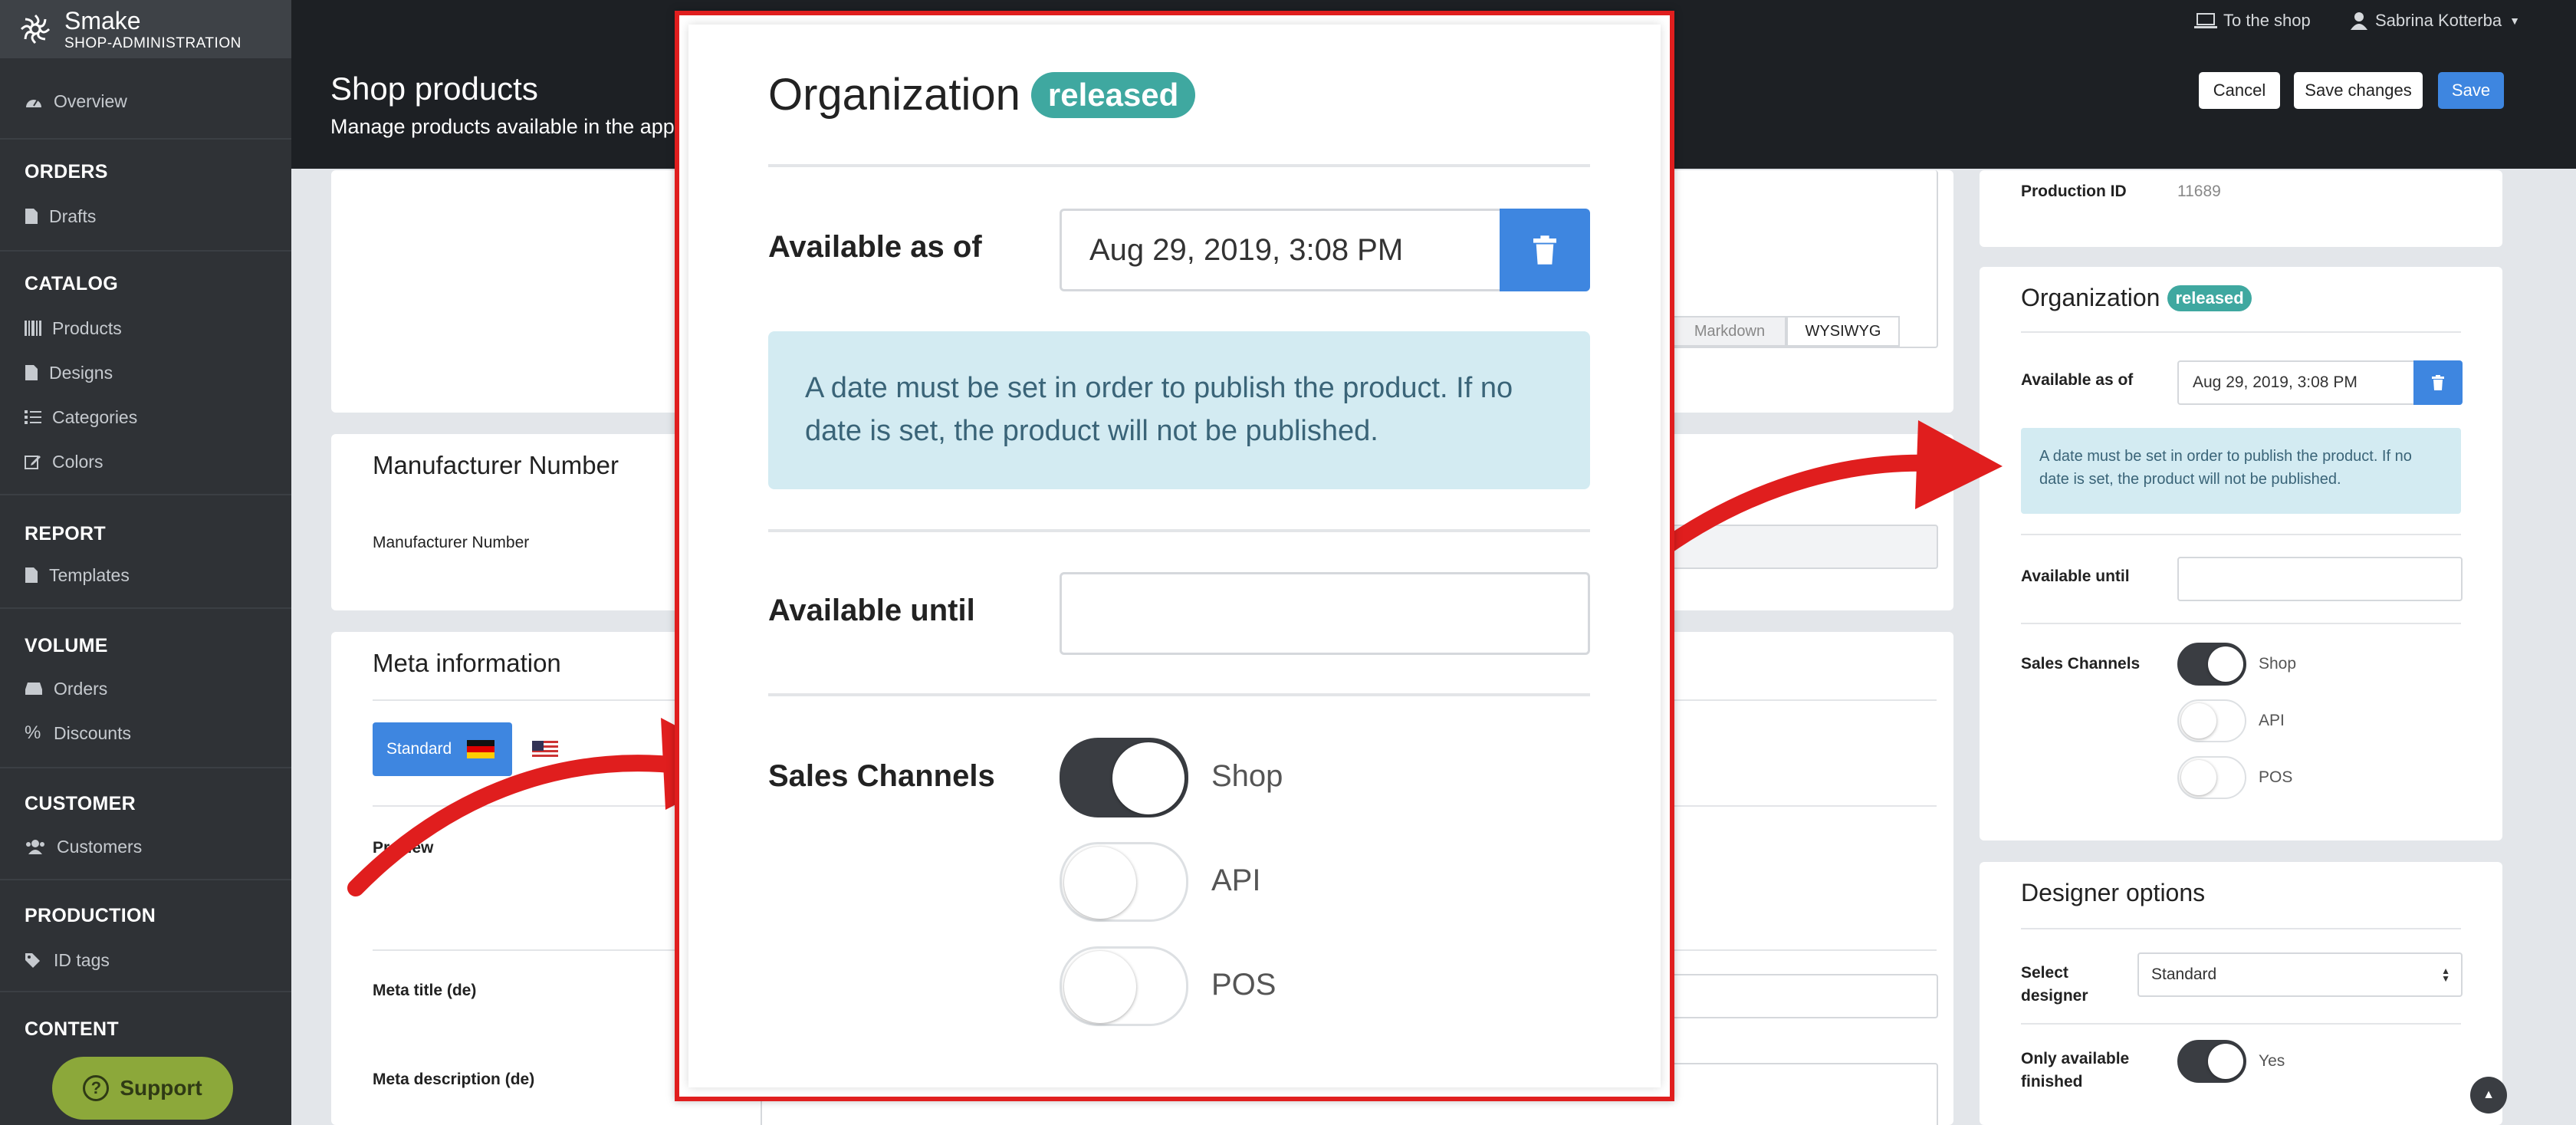 Image resolution: width=2576 pixels, height=1125 pixels. I want to click on zoom-available-as-of-label: Available as of, so click(875, 247).